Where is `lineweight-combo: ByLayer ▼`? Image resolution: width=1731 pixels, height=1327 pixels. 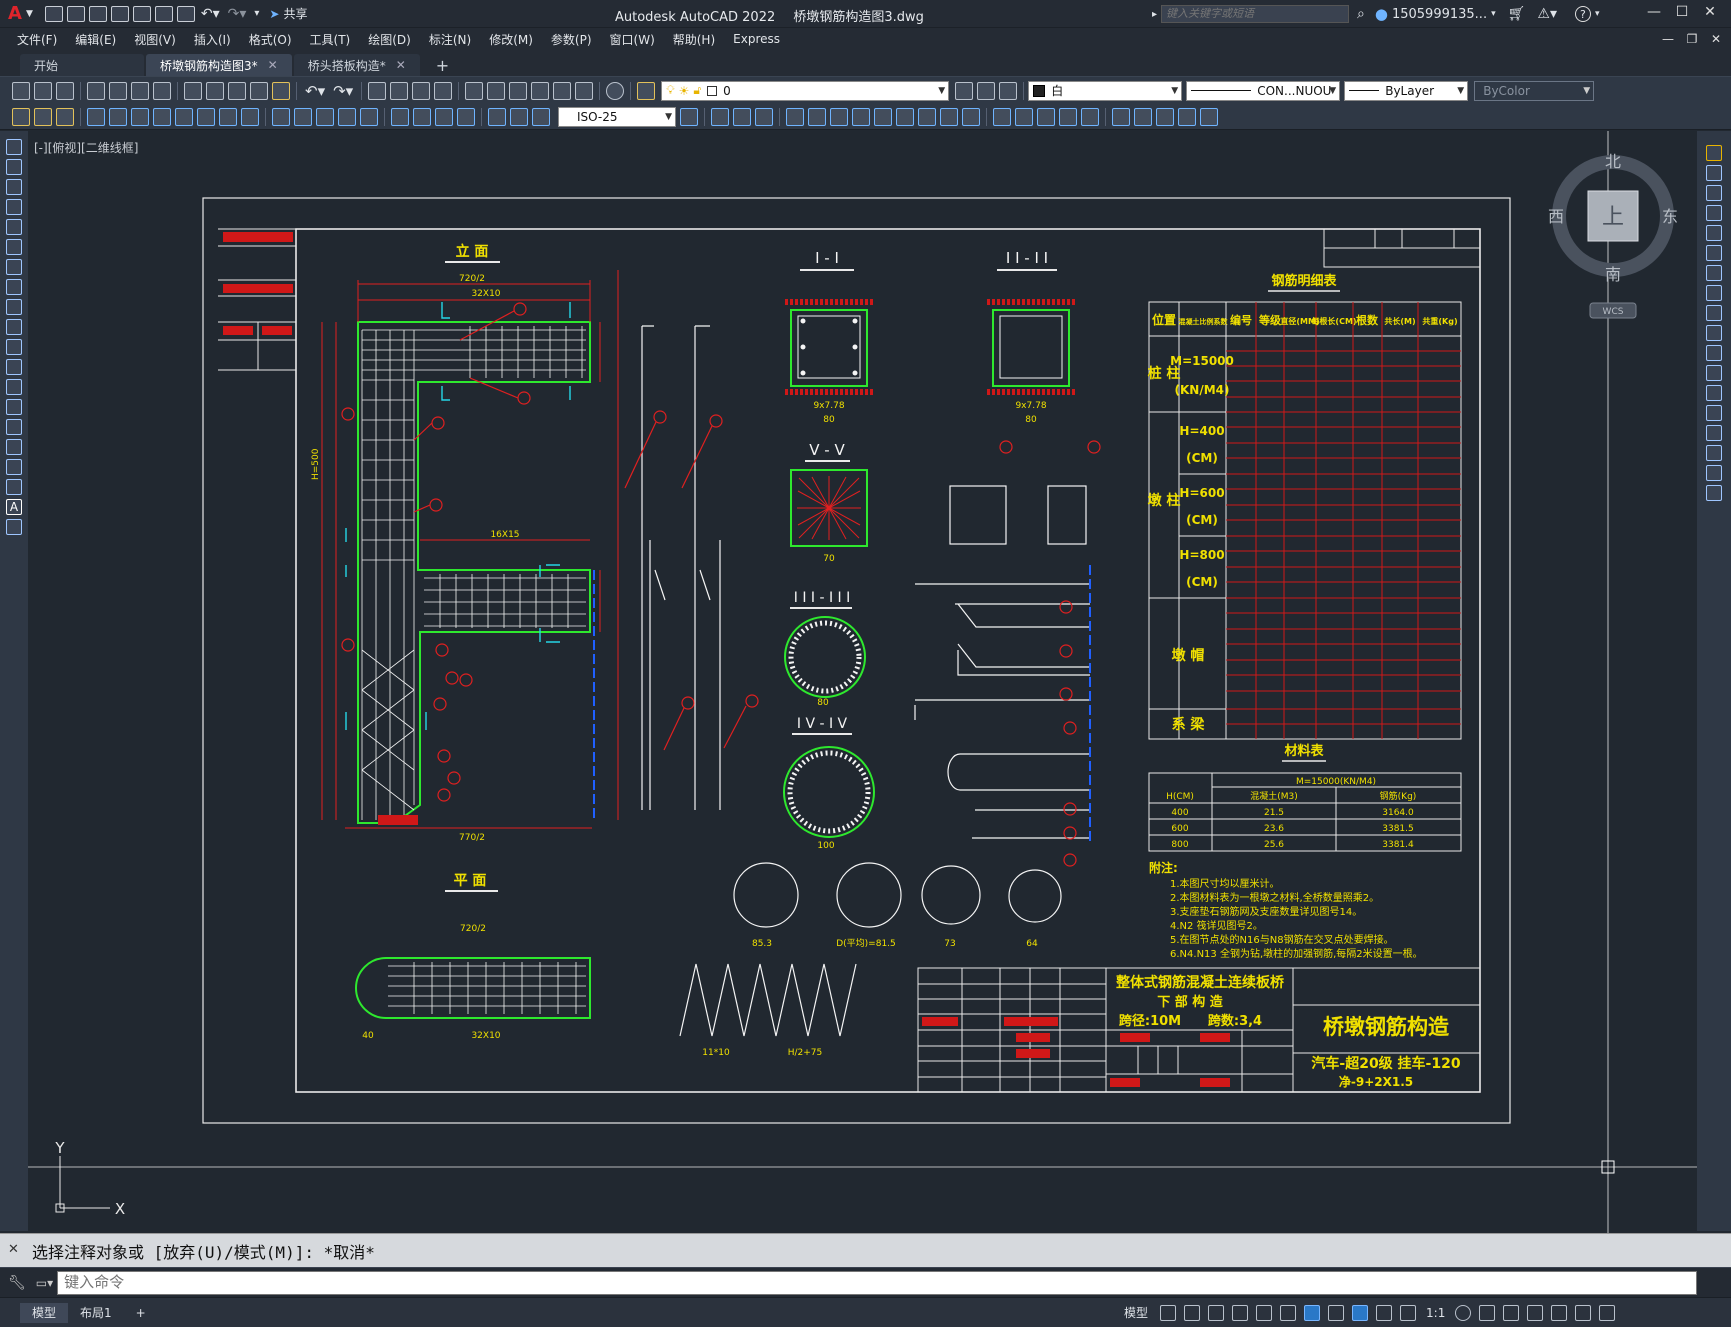 lineweight-combo: ByLayer ▼ is located at coordinates (1406, 90).